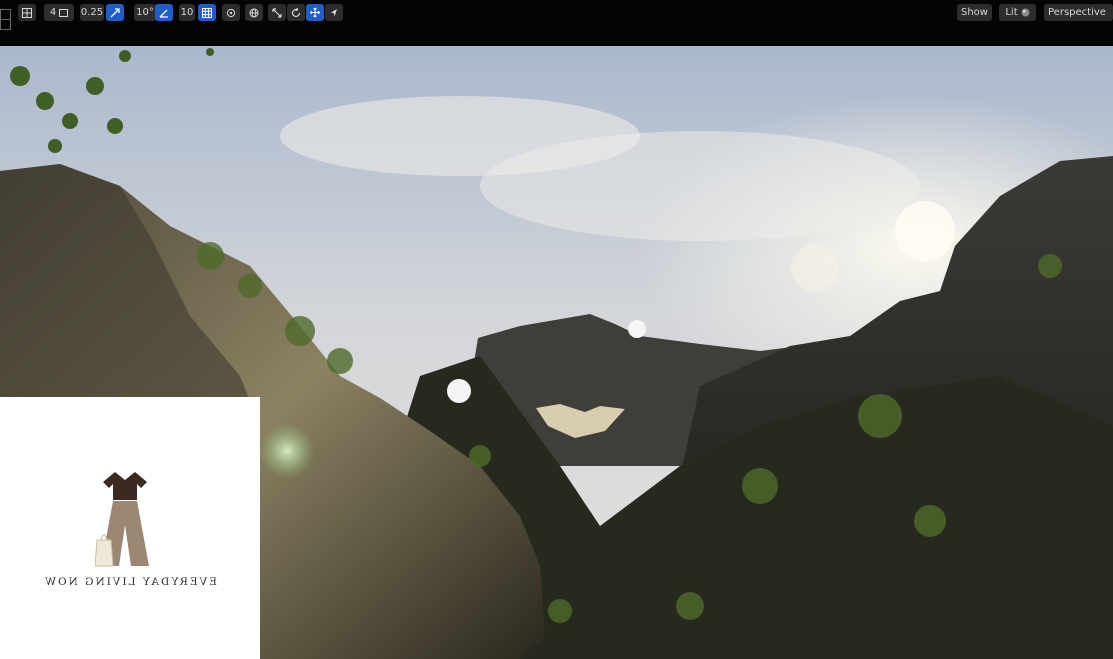 This screenshot has width=1113, height=659. I want to click on scale-tool-icon, so click(277, 12).